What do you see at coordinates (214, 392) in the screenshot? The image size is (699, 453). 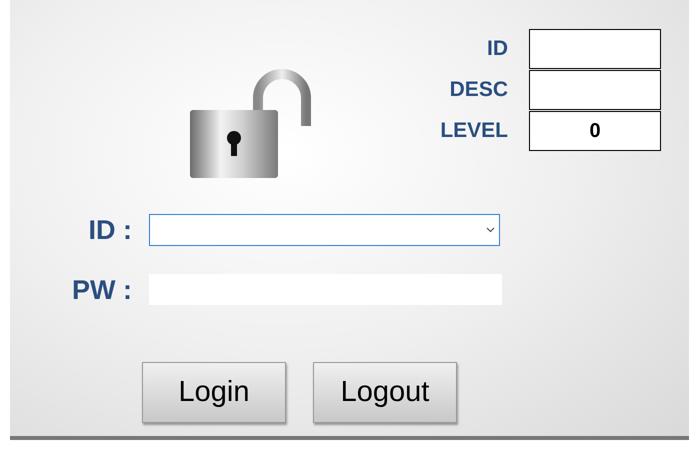 I see `action-button: Login` at bounding box center [214, 392].